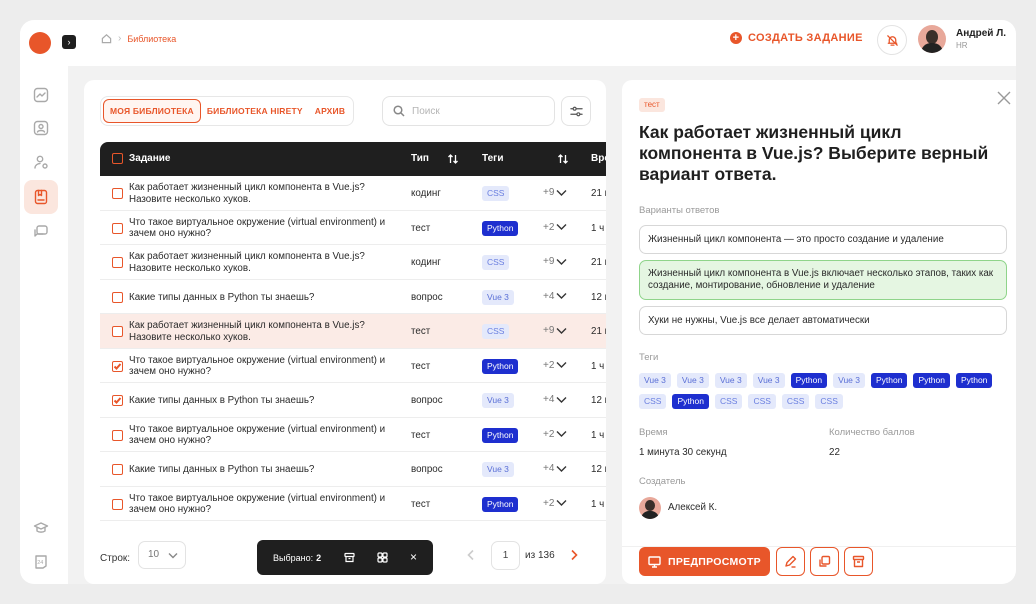  I want to click on avatar, so click(932, 39).